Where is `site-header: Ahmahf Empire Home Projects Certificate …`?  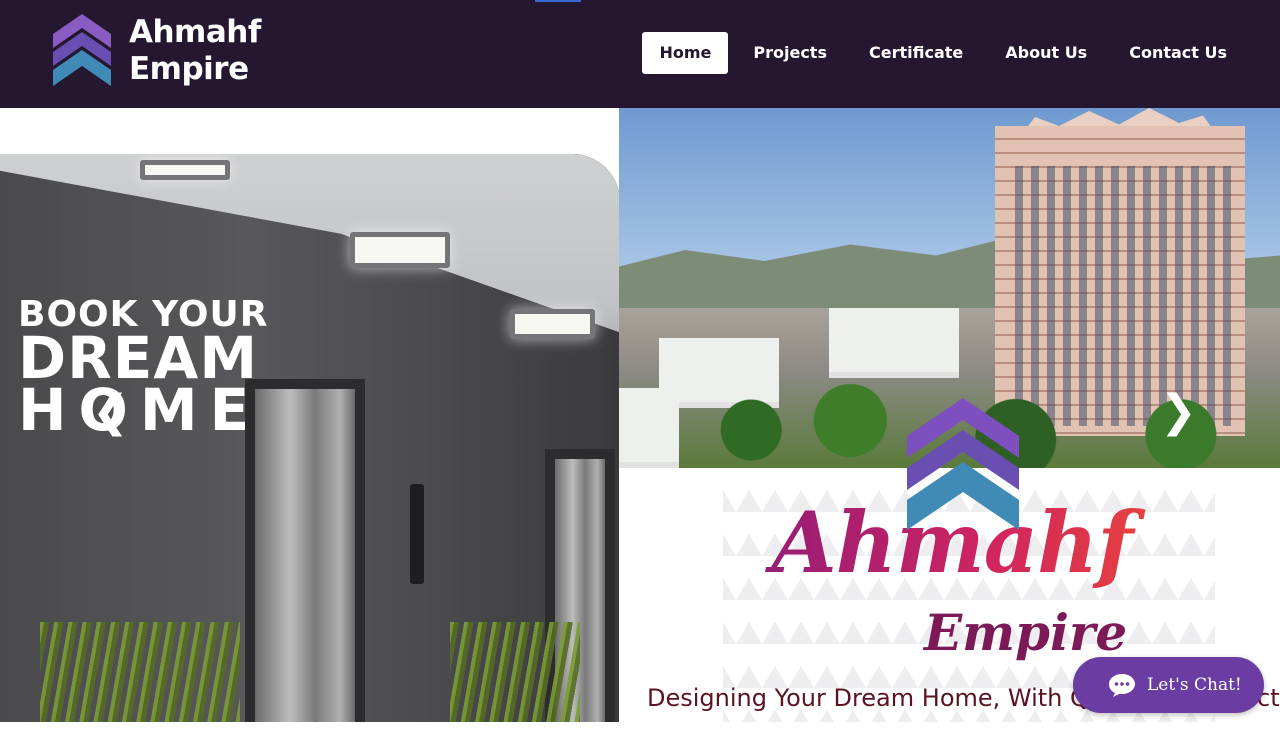
site-header: Ahmahf Empire Home Projects Certificate … is located at coordinates (640, 54).